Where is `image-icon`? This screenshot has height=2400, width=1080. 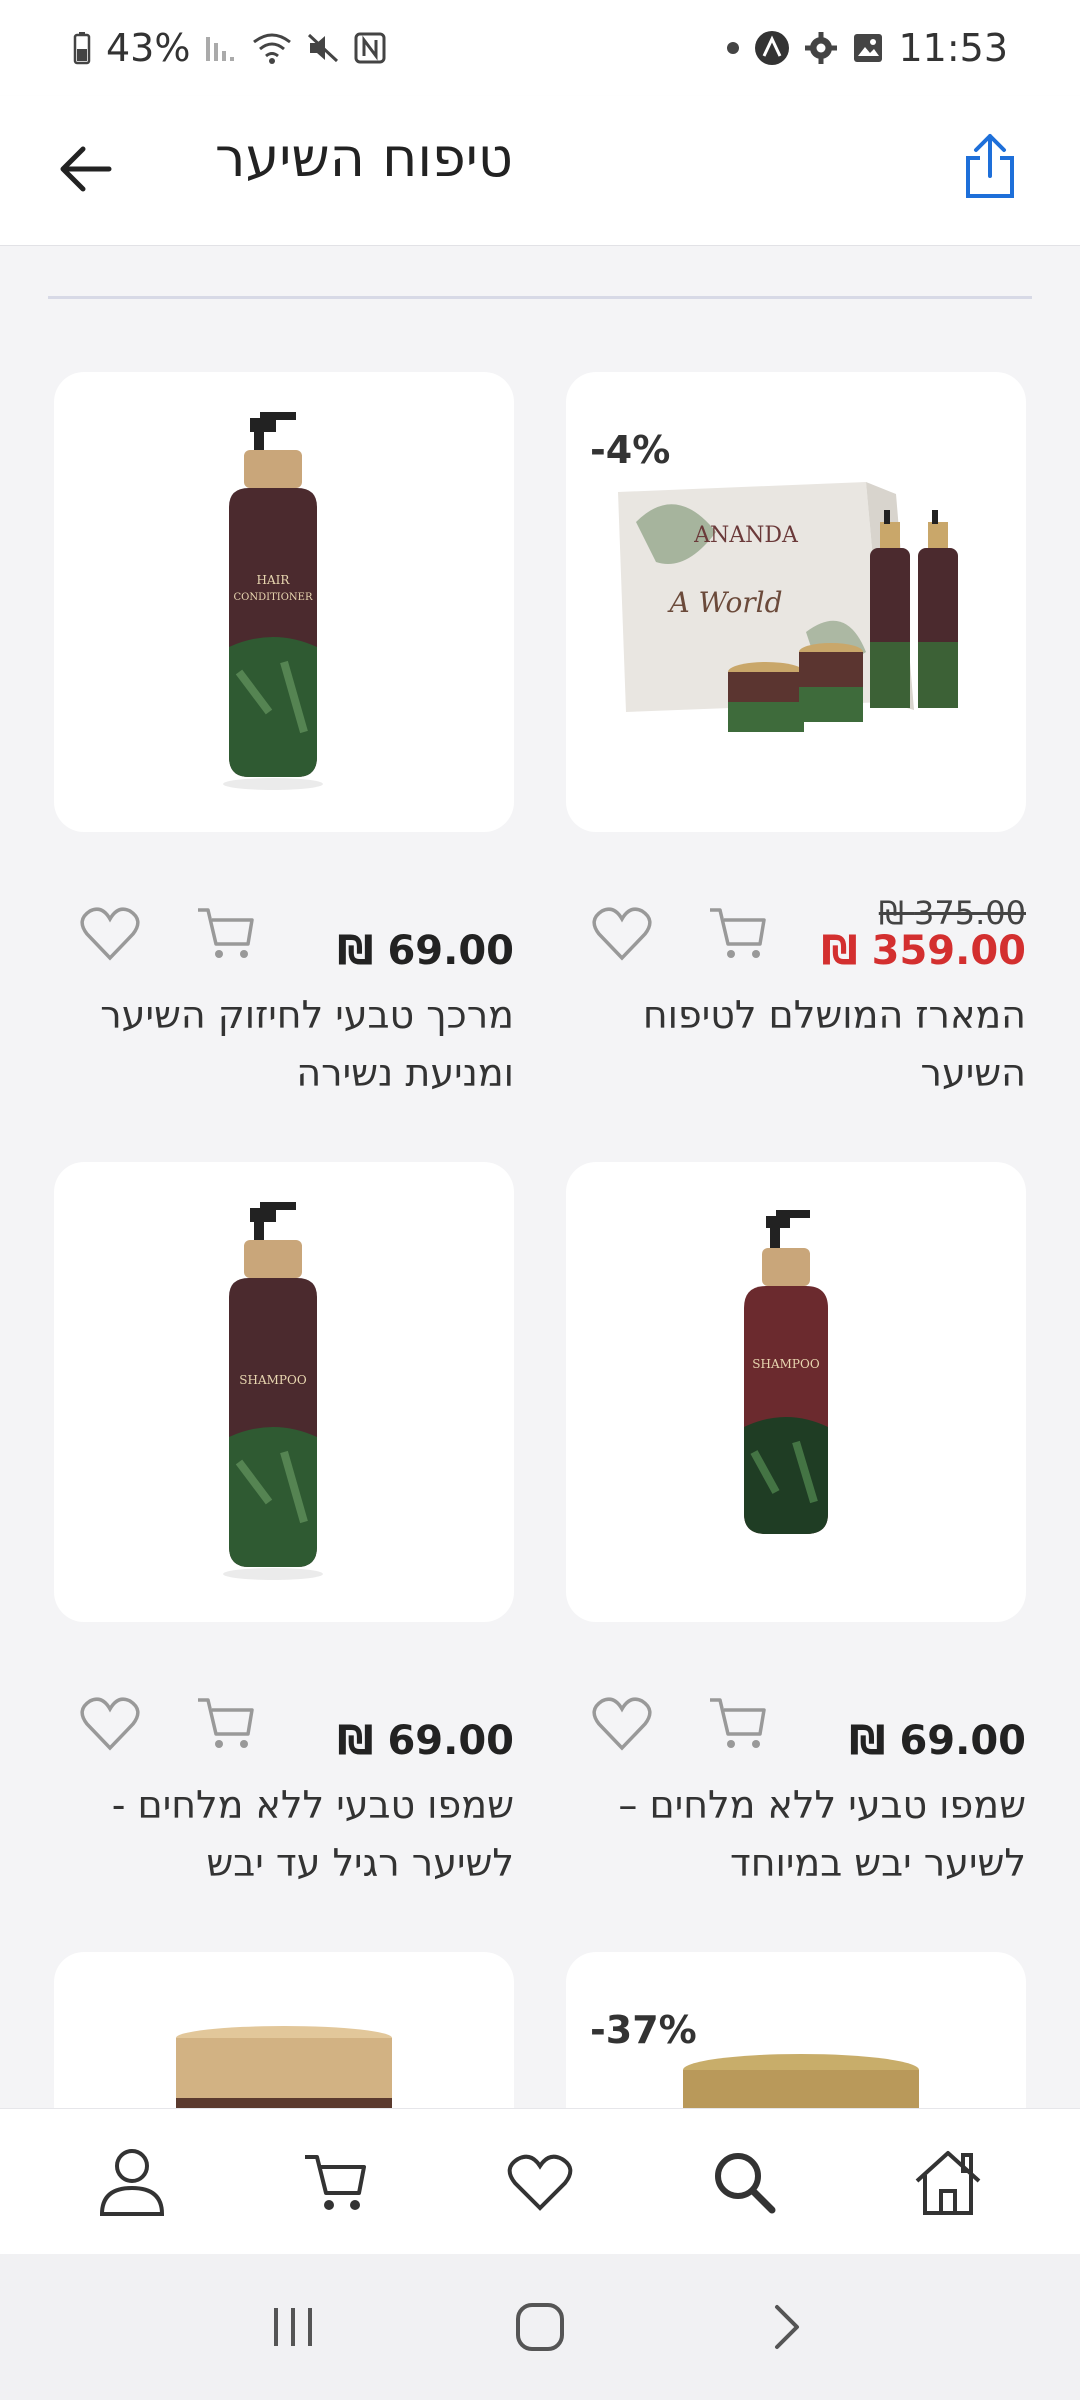 image-icon is located at coordinates (868, 48).